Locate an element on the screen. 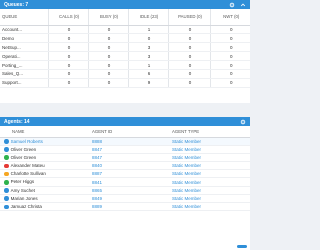  col-queue: QUEUE is located at coordinates (24, 17).